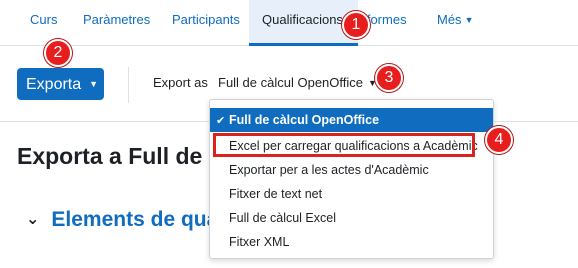  Describe the element at coordinates (221, 121) in the screenshot. I see `check-icon: ✔` at that location.